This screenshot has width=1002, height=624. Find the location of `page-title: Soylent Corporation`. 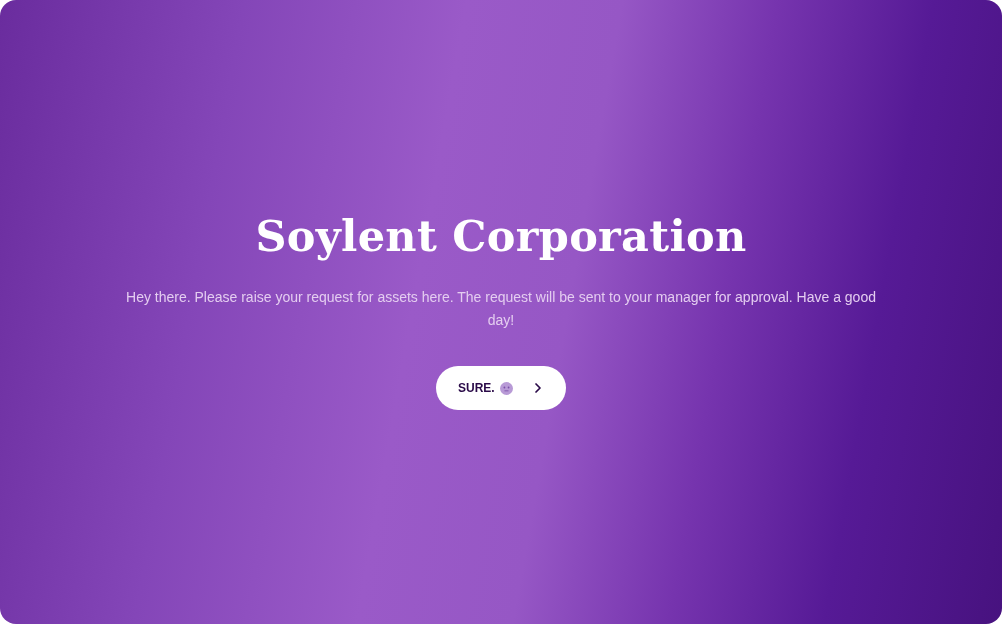

page-title: Soylent Corporation is located at coordinates (501, 236).